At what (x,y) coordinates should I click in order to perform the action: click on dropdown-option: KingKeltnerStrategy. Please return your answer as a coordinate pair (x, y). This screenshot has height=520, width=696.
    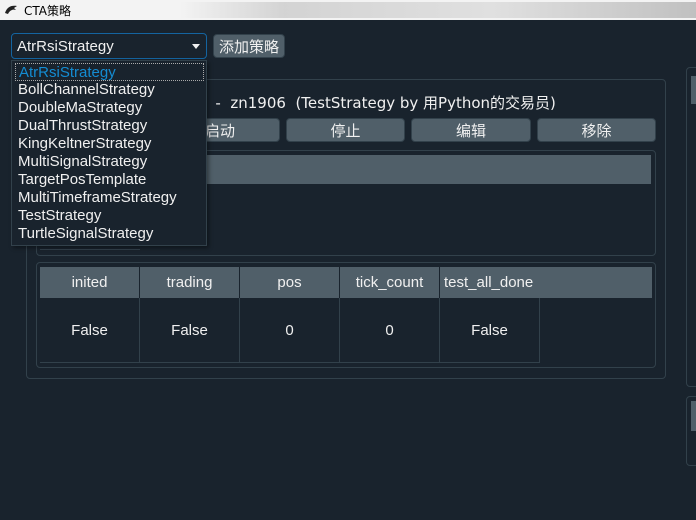
    Looking at the image, I should click on (109, 144).